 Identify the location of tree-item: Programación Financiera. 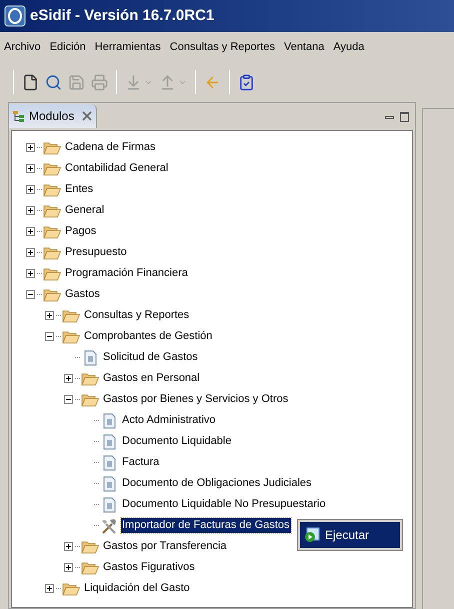
(126, 273).